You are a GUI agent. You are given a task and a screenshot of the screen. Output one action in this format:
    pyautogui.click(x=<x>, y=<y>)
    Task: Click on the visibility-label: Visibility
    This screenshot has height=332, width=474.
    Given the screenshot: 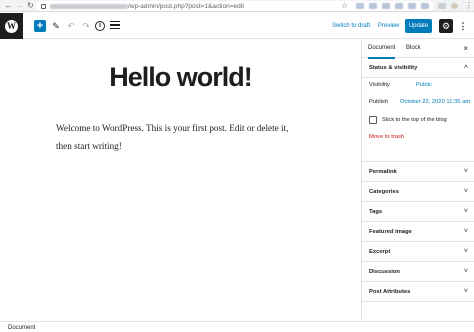 What is the action you would take?
    pyautogui.click(x=379, y=85)
    